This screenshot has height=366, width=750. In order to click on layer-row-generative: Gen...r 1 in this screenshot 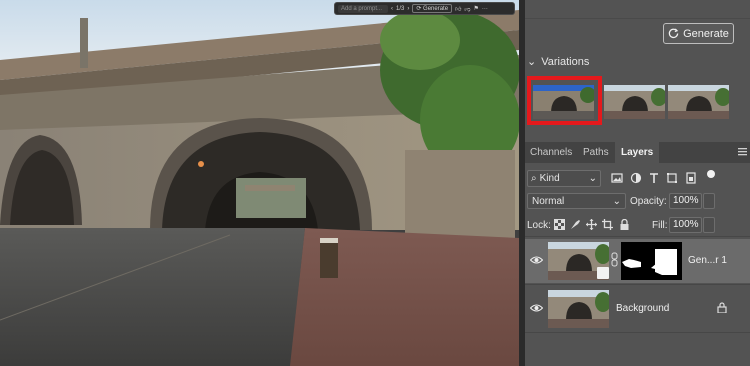, I will do `click(637, 261)`.